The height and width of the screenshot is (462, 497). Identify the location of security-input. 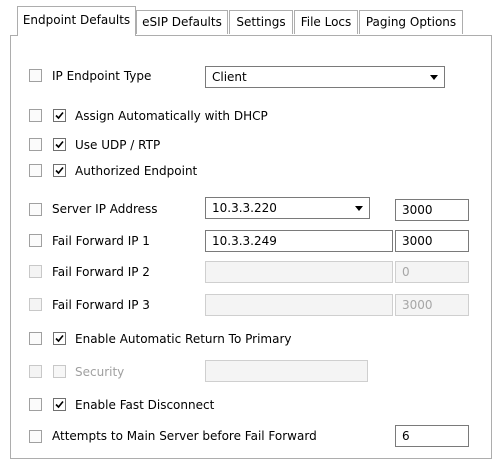
(286, 371).